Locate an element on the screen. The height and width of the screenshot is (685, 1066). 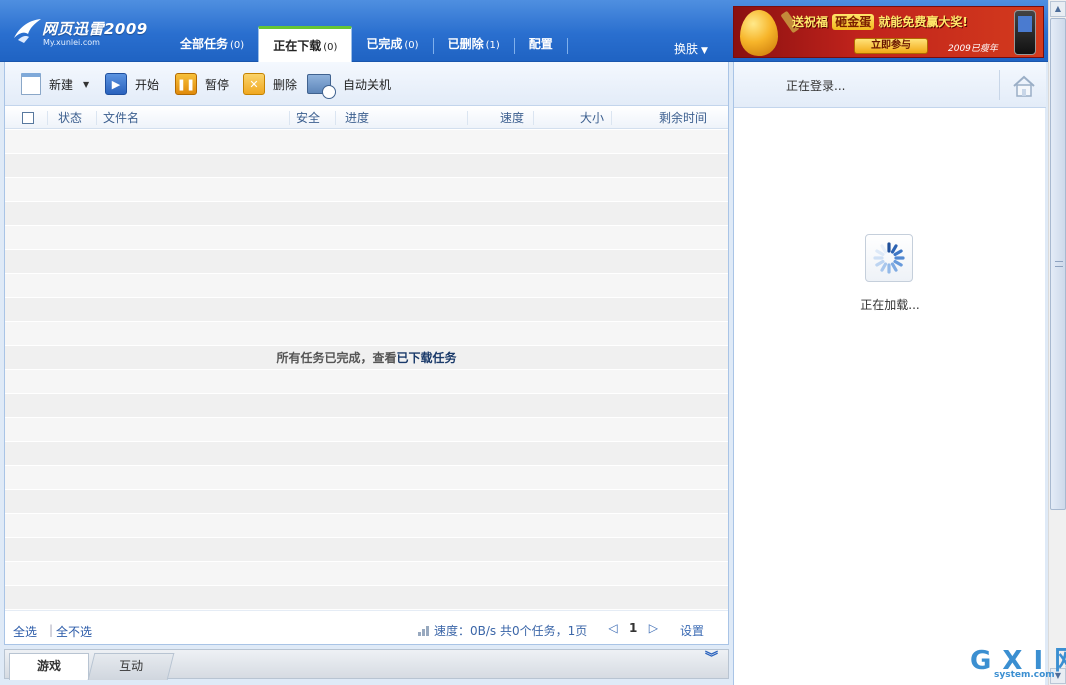
delete-label: 删除 is located at coordinates (285, 84).